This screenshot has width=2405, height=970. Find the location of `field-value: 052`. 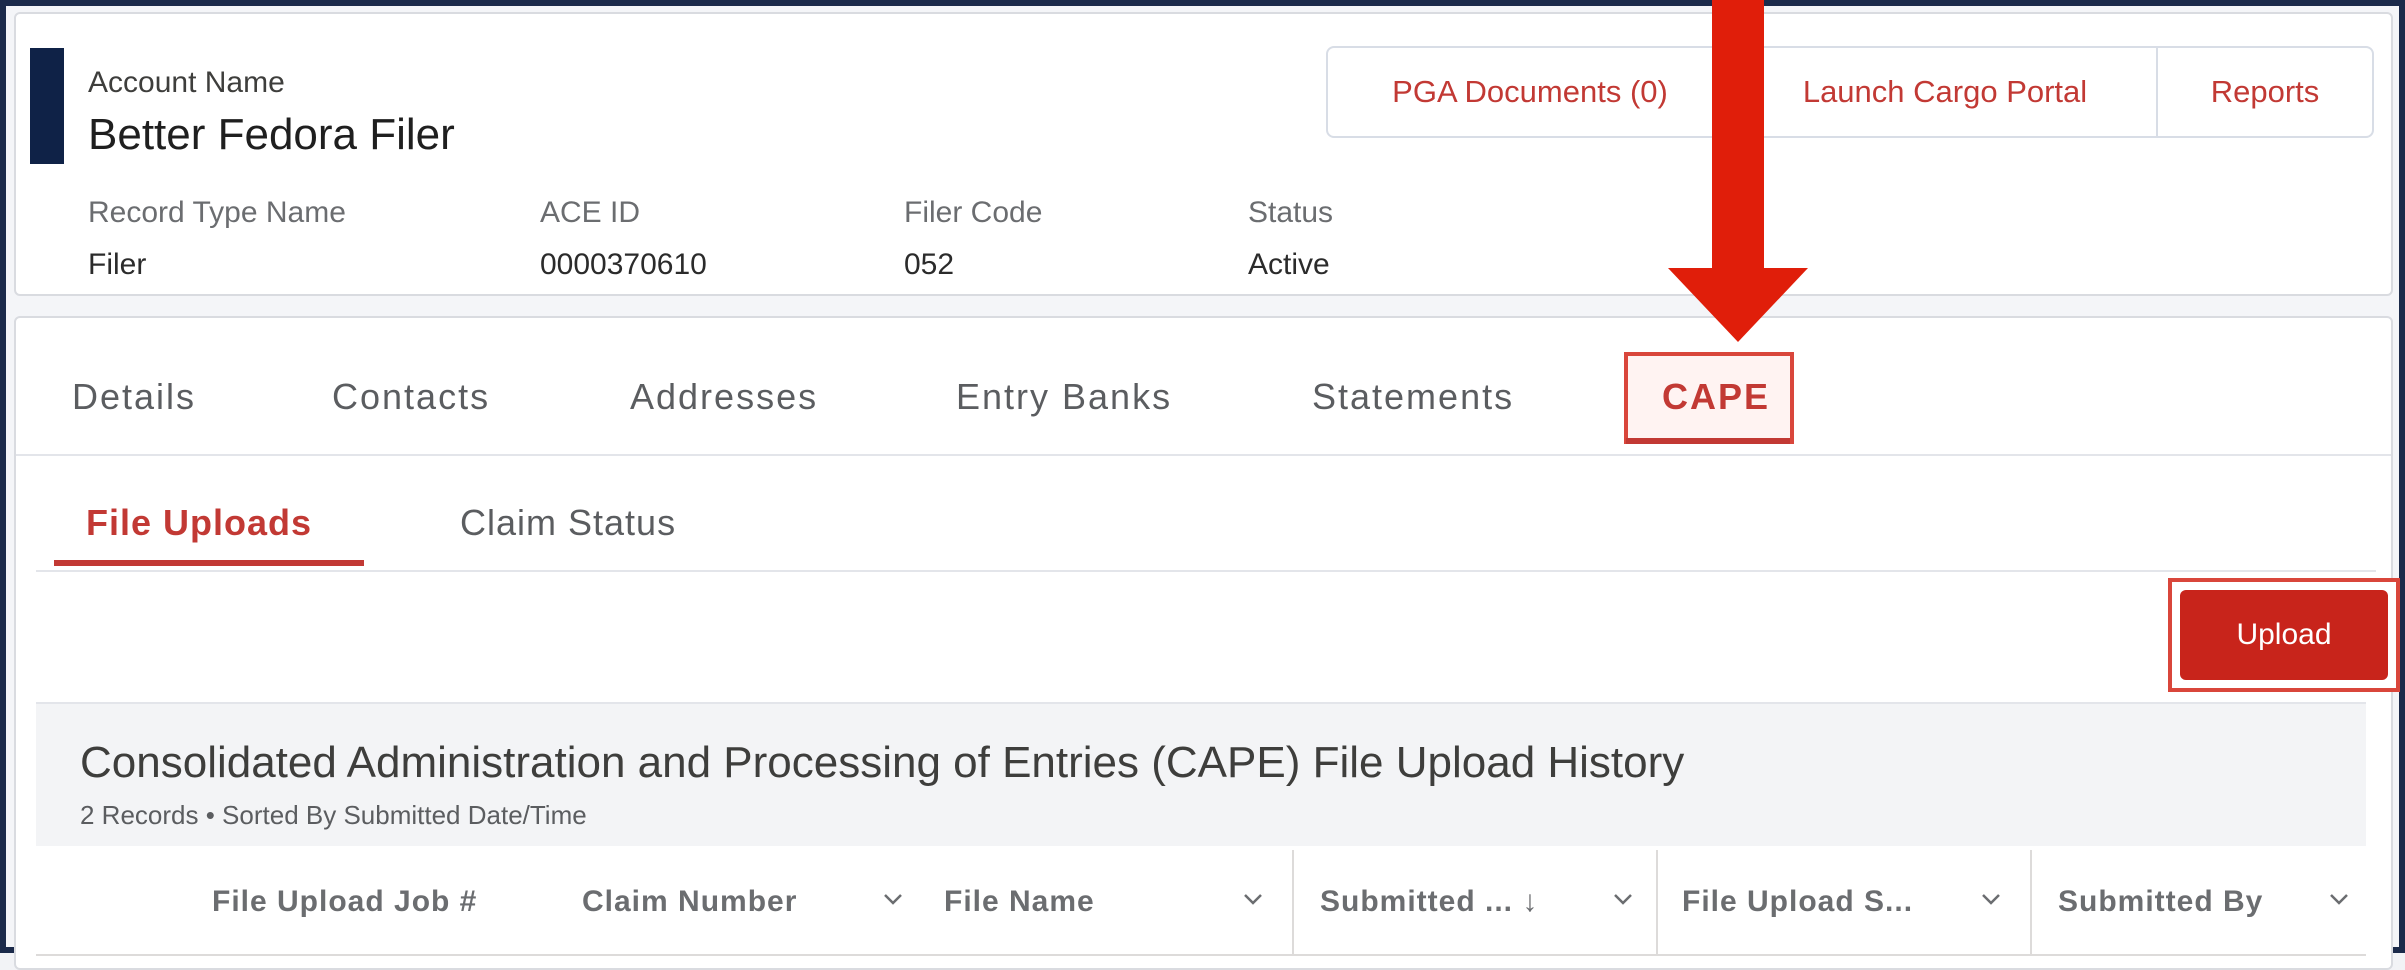

field-value: 052 is located at coordinates (929, 264).